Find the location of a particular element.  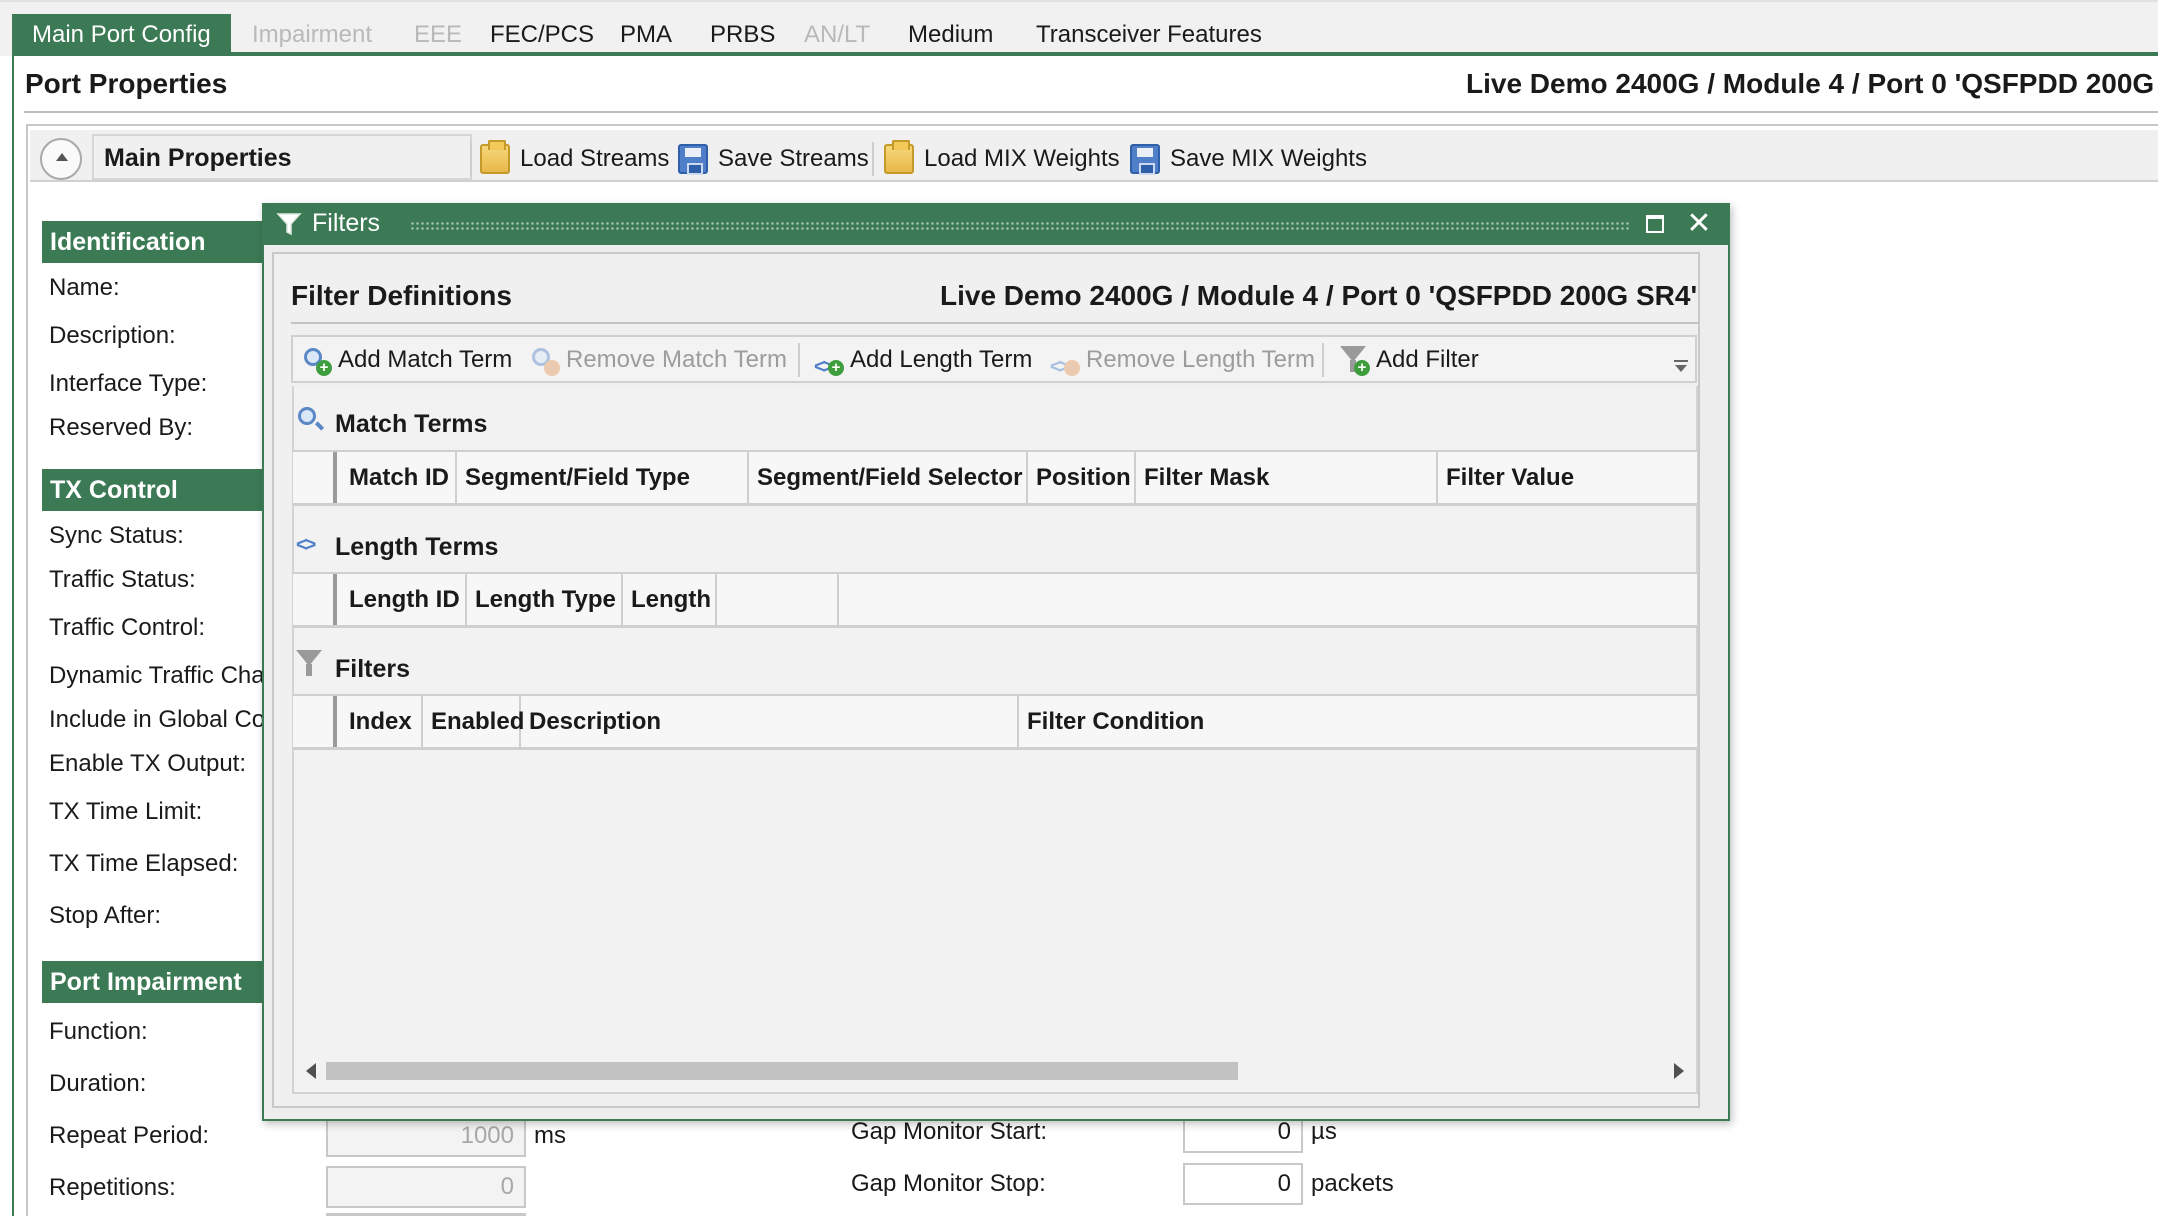

col-length-id: Length ID is located at coordinates (404, 599).